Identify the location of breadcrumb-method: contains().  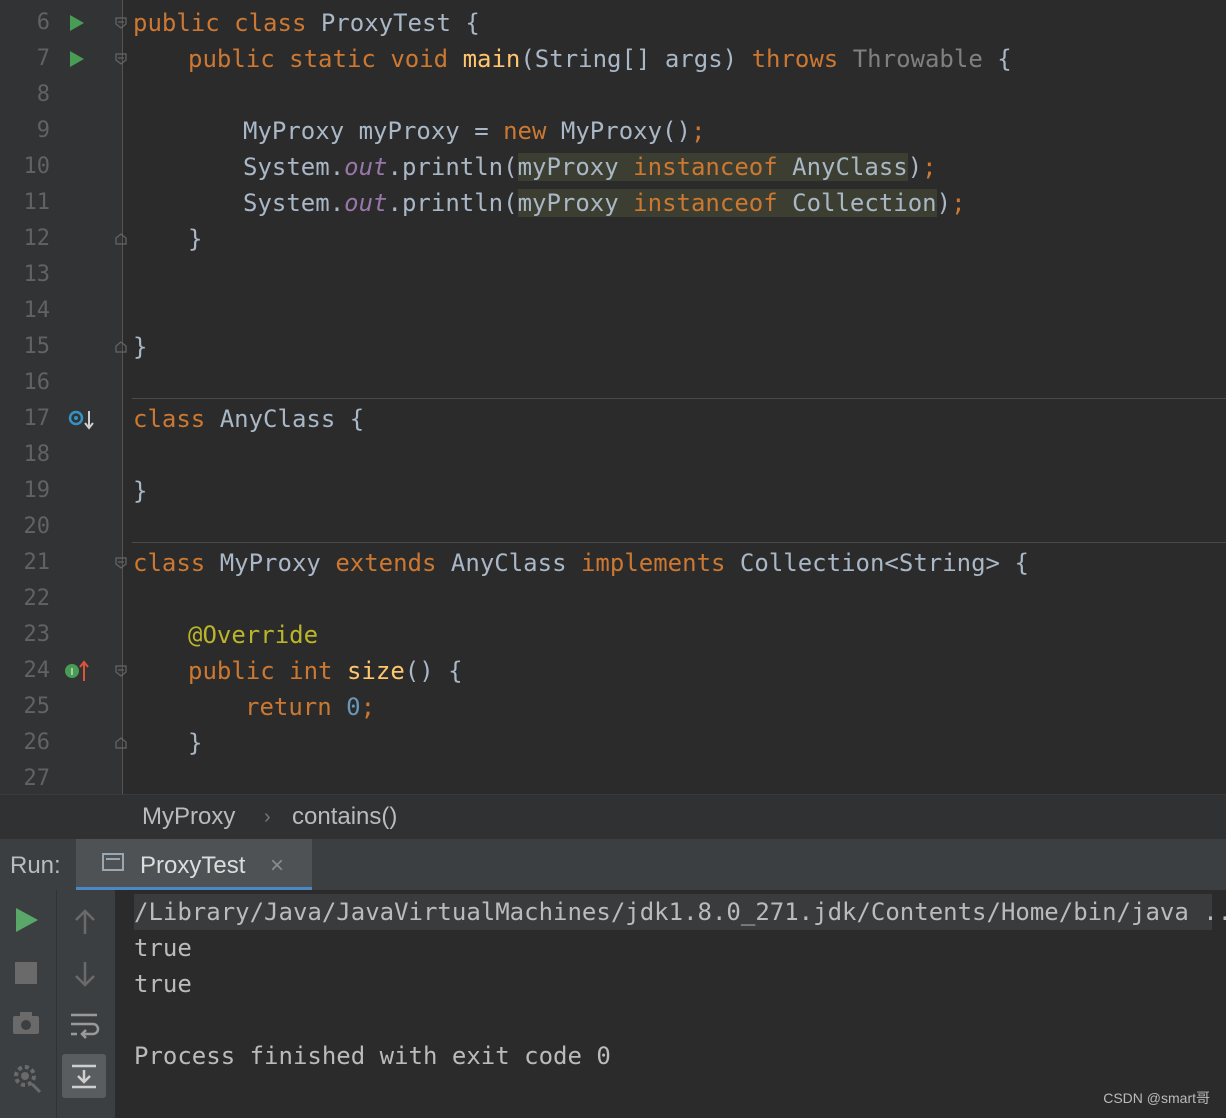
(344, 817).